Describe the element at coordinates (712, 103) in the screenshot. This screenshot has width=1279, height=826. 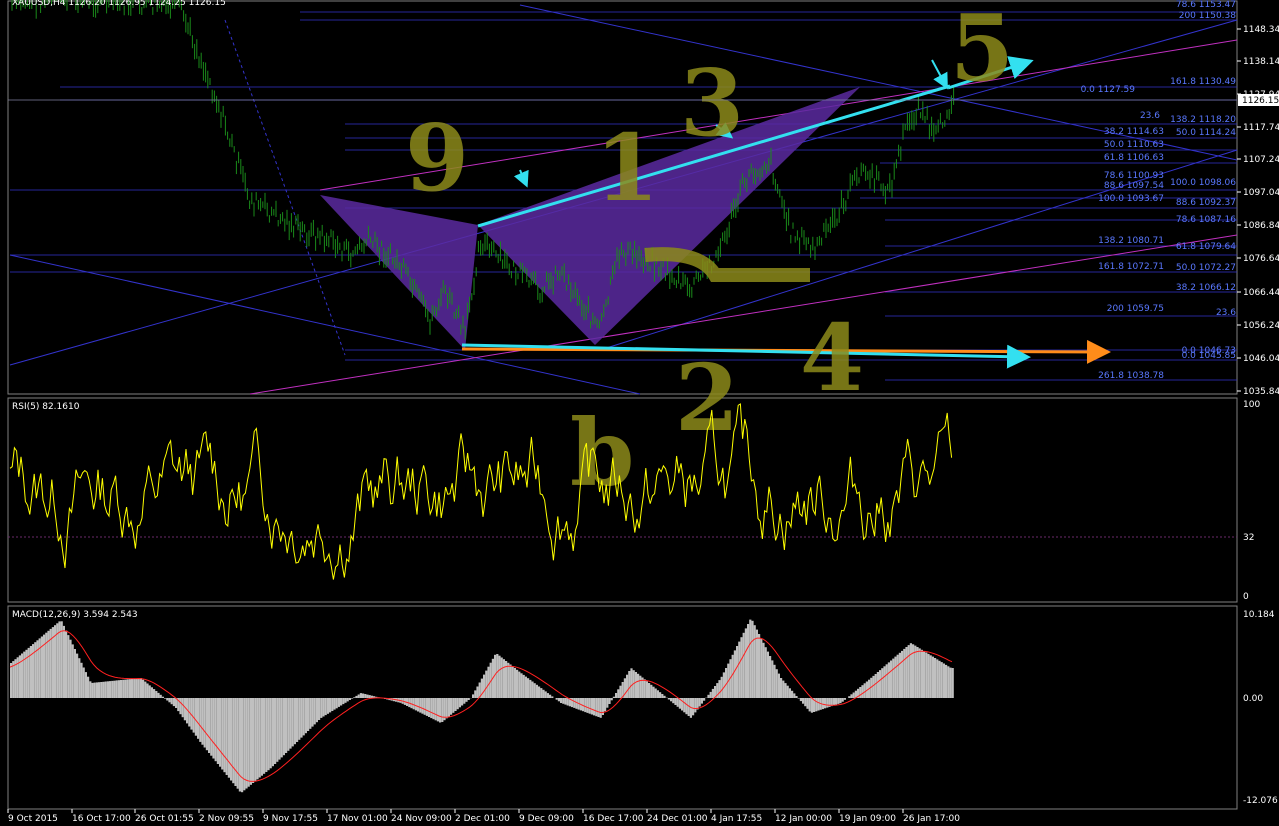
I see `handwritten-wave-3: 3` at that location.